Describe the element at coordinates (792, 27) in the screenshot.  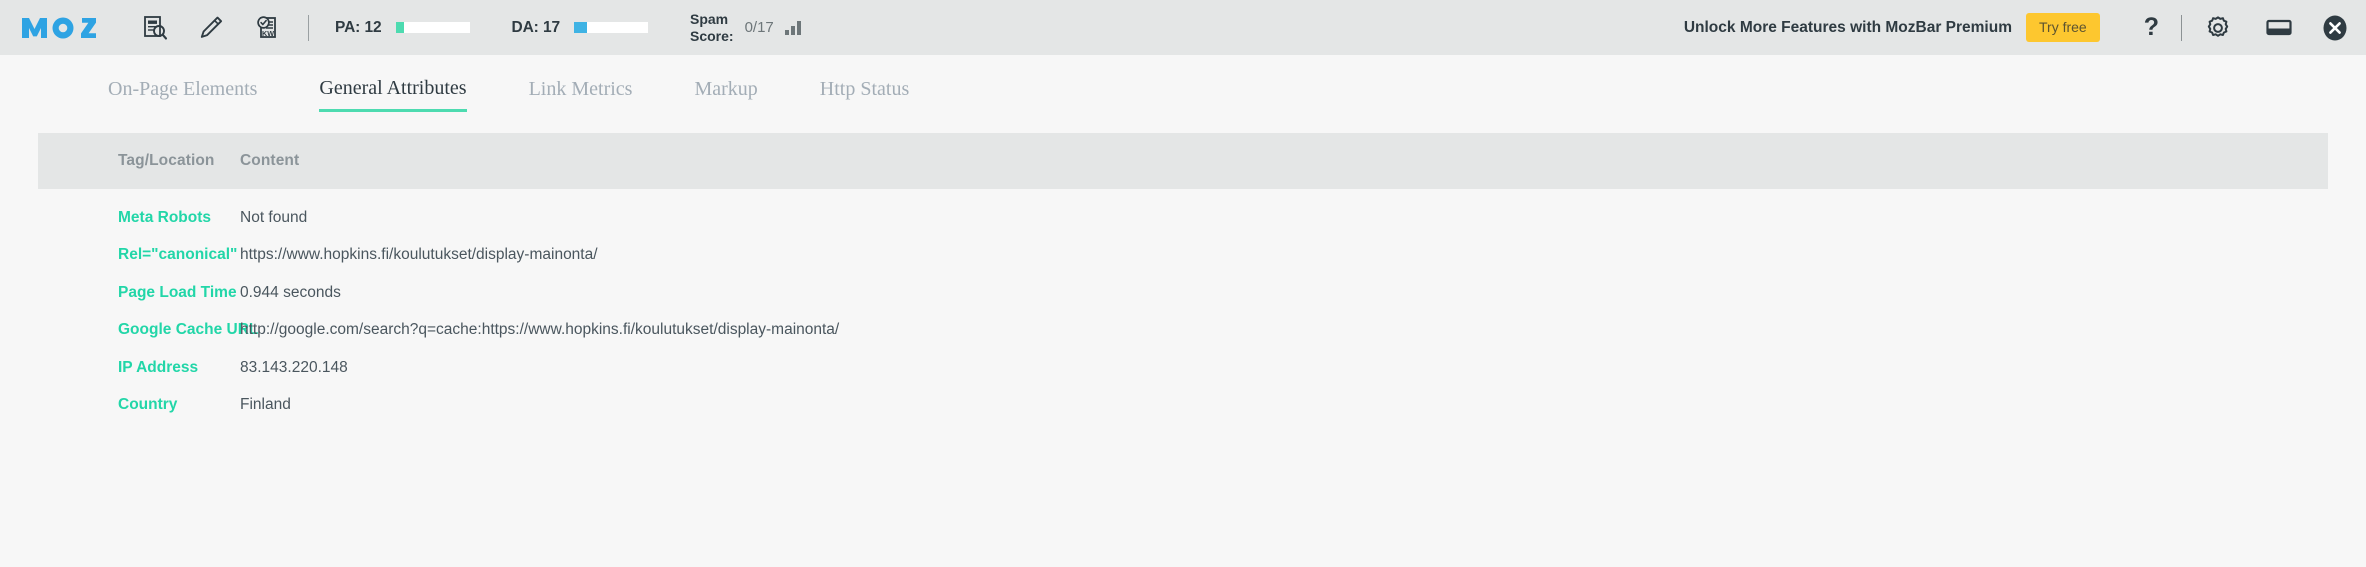
I see `spam-score-bars-icon` at that location.